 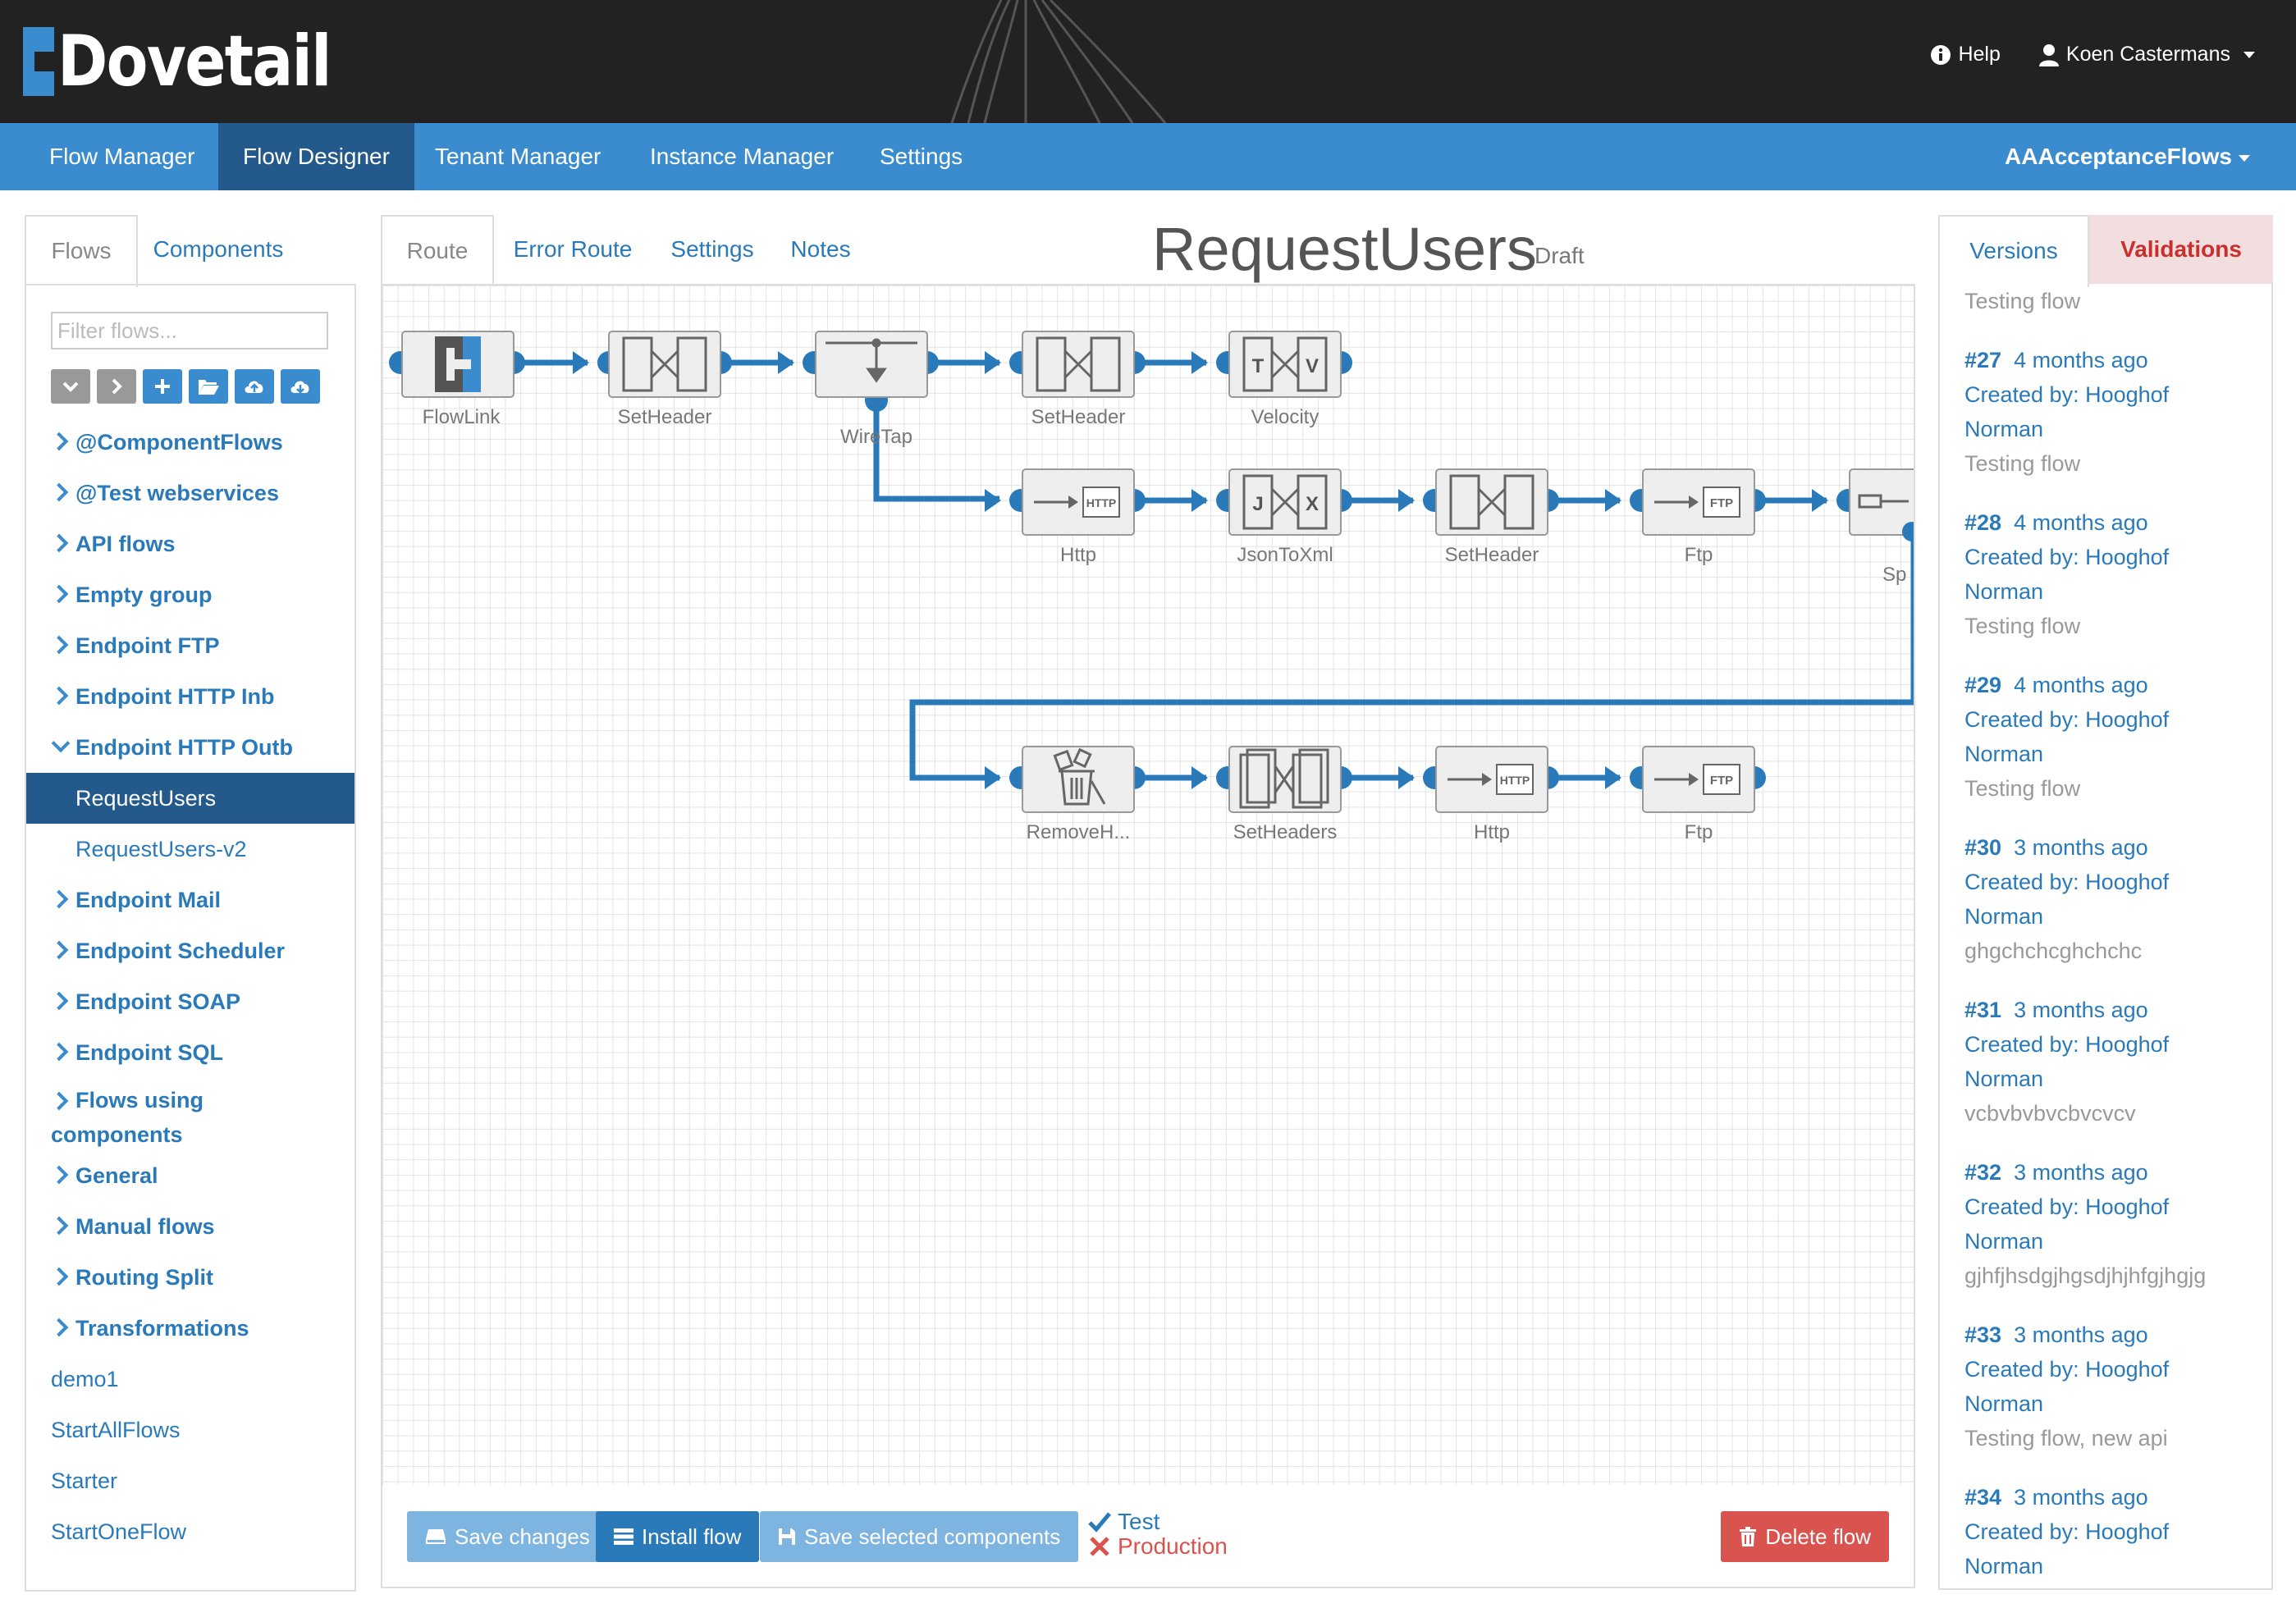 I want to click on tab-components: Components, so click(x=218, y=249).